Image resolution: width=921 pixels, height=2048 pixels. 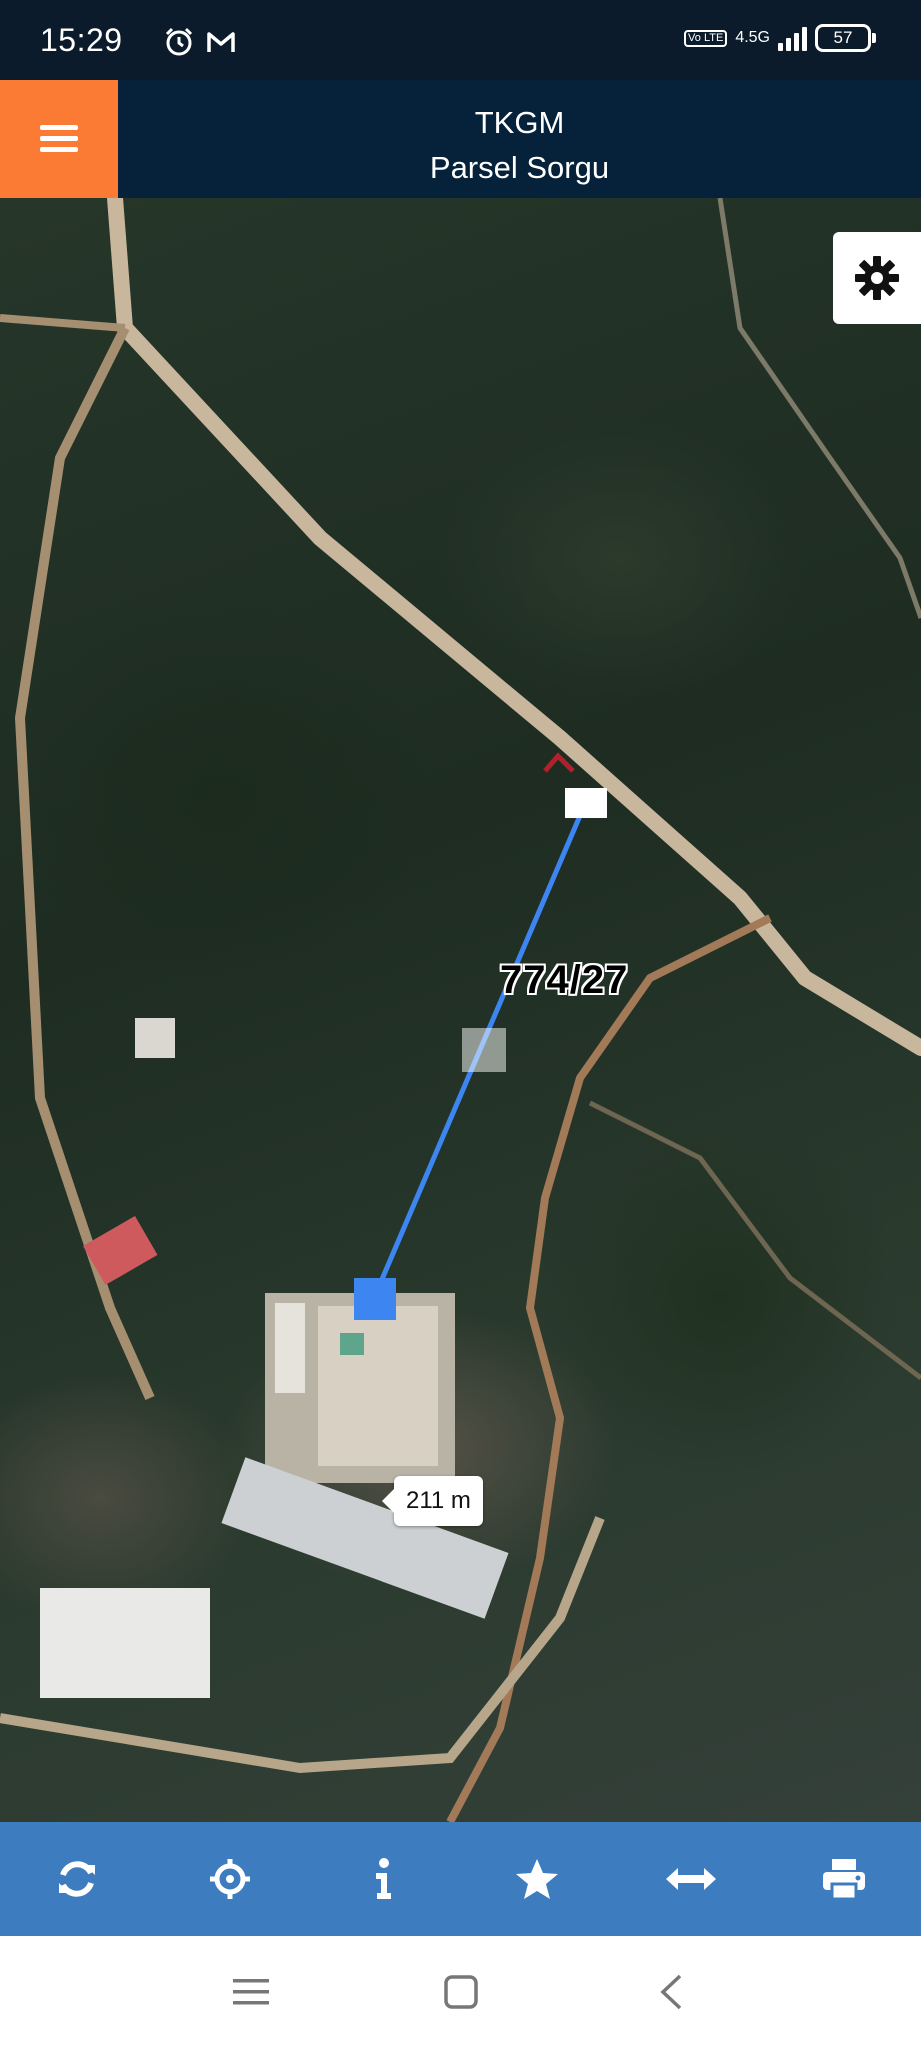 I want to click on chevron-left-icon, so click(x=670, y=1992).